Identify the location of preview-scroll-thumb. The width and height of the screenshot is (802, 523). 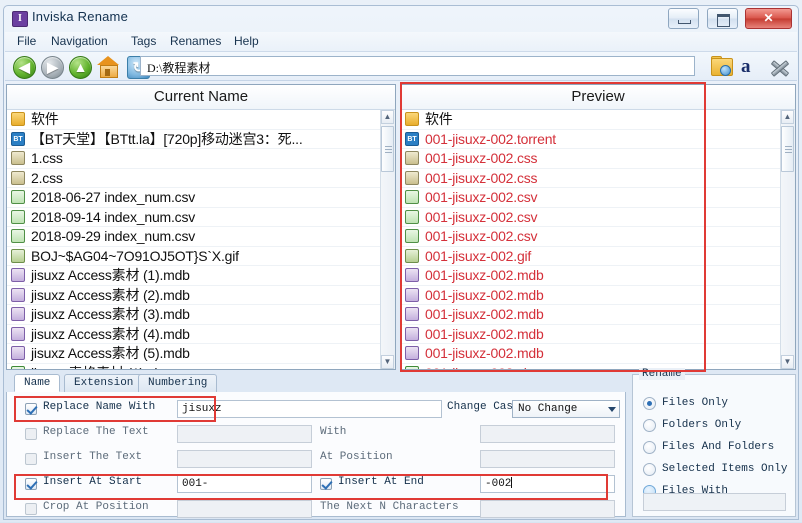
(787, 149).